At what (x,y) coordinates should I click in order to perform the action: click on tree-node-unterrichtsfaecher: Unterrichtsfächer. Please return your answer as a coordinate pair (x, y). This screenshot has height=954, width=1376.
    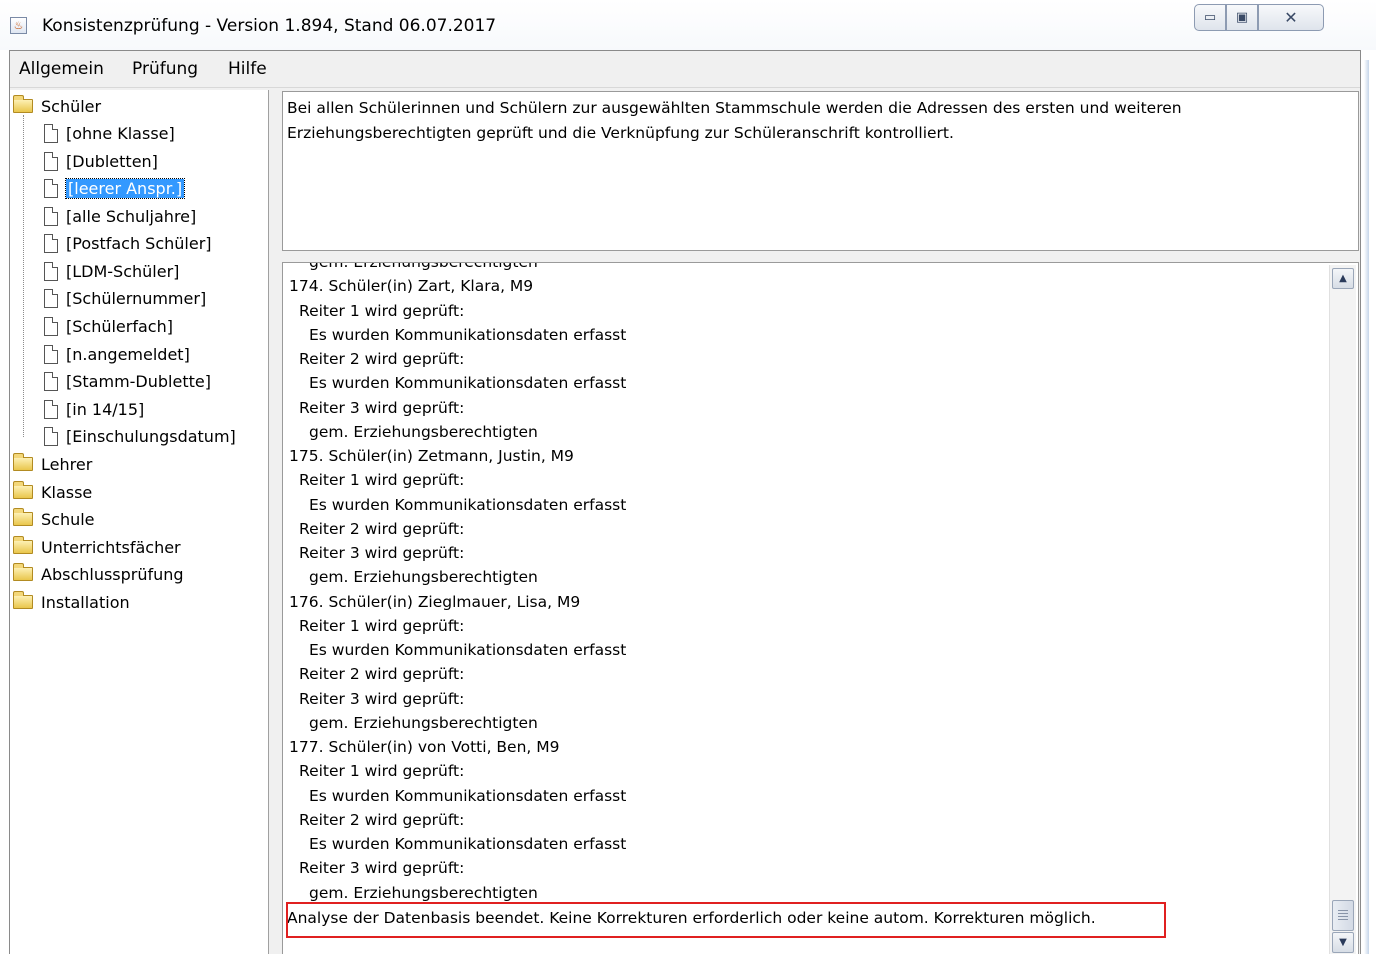
    Looking at the image, I should click on (97, 547).